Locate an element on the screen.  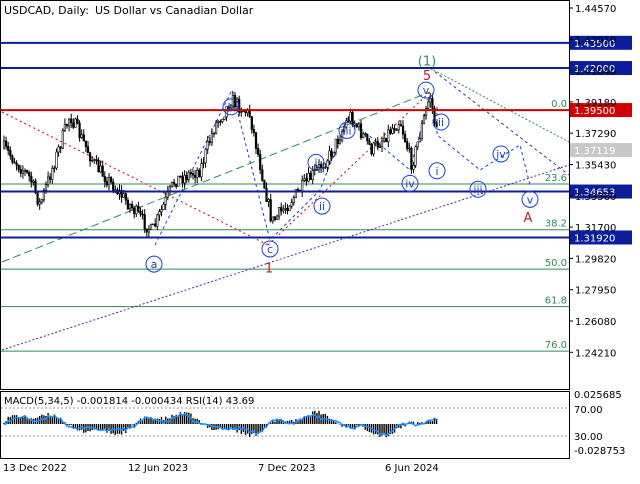
wave-label: 1 is located at coordinates (269, 268).